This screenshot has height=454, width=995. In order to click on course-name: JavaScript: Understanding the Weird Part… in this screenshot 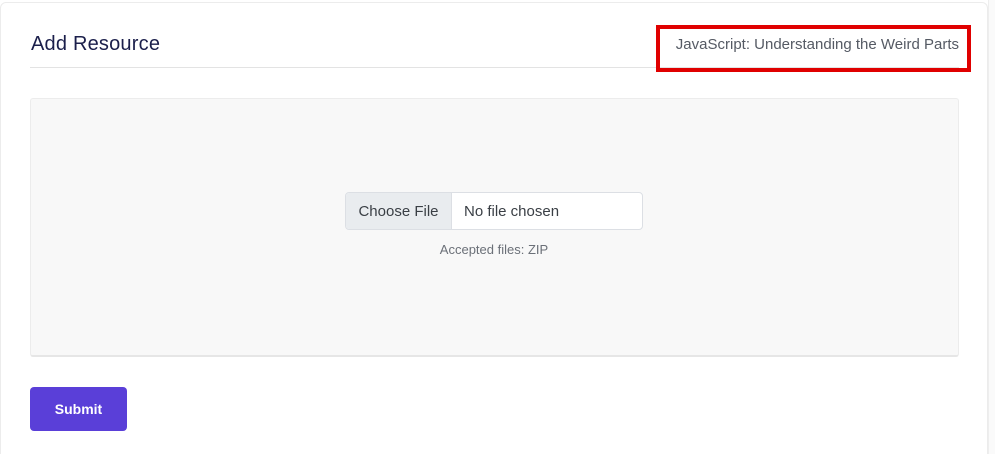, I will do `click(817, 44)`.